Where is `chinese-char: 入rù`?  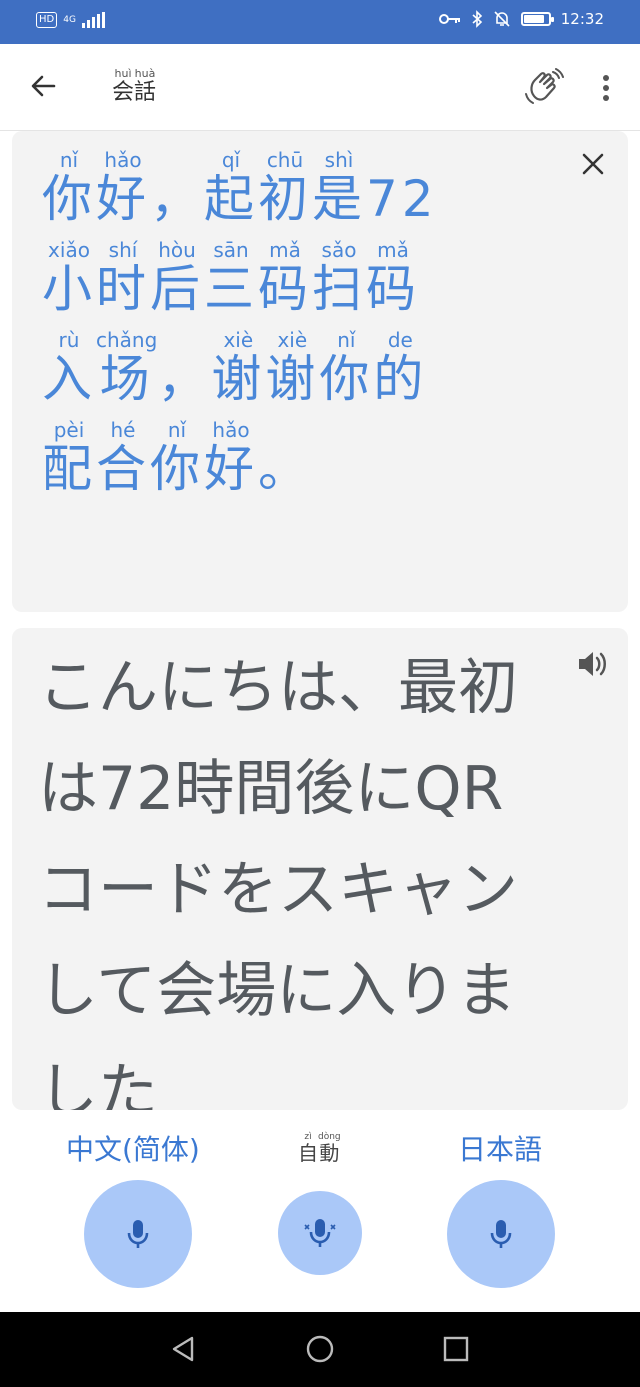 chinese-char: 入rù is located at coordinates (69, 368).